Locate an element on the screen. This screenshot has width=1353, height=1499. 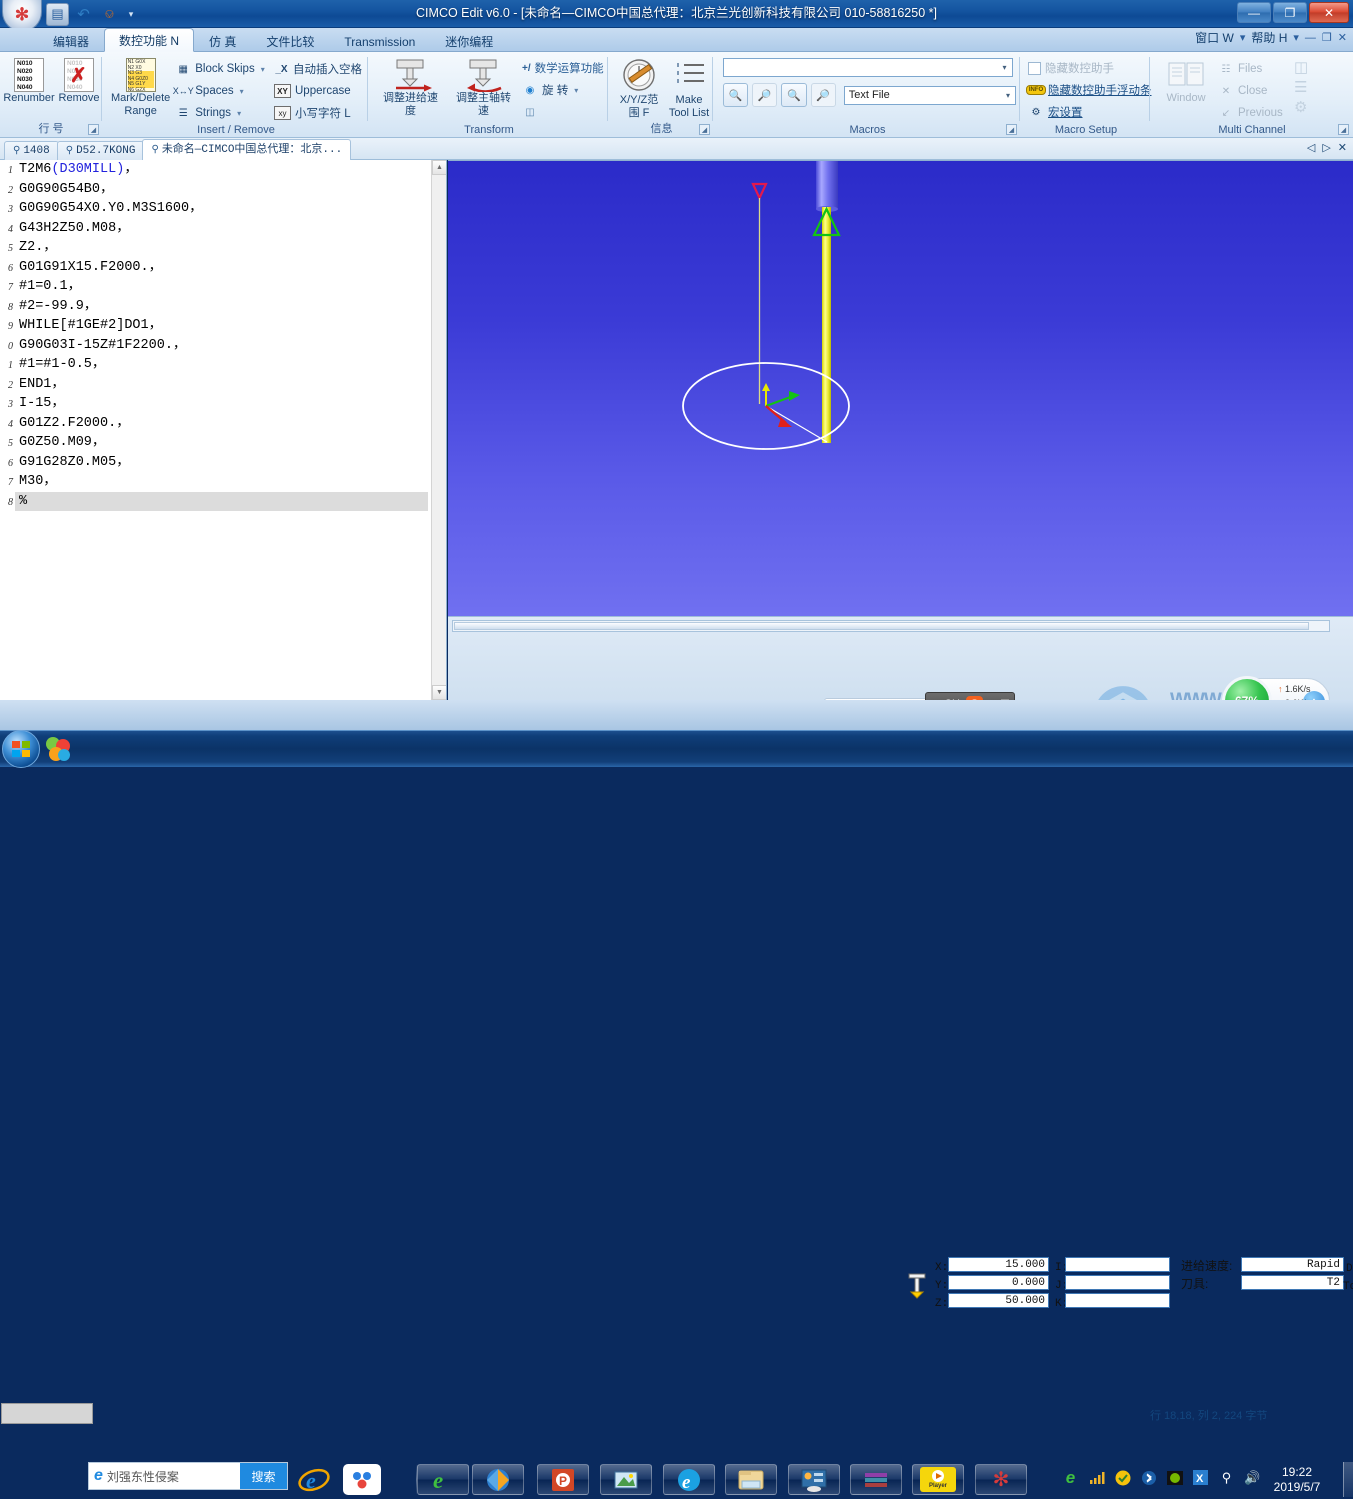
scroll-up-icon: ▲ is located at coordinates (439, 167).